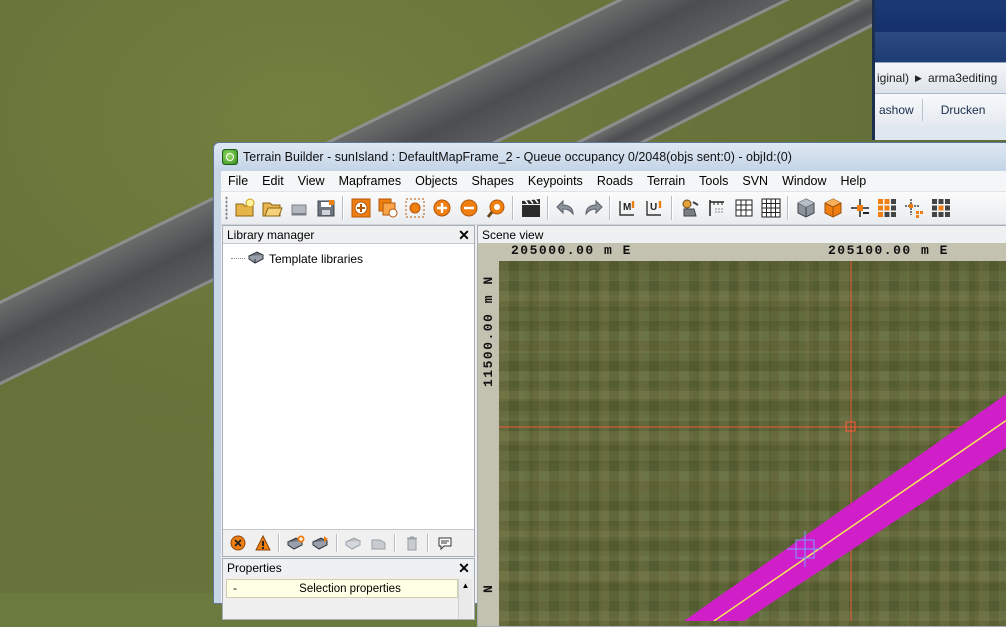 The height and width of the screenshot is (627, 1006). What do you see at coordinates (690, 208) in the screenshot?
I see `robot-tool-icon` at bounding box center [690, 208].